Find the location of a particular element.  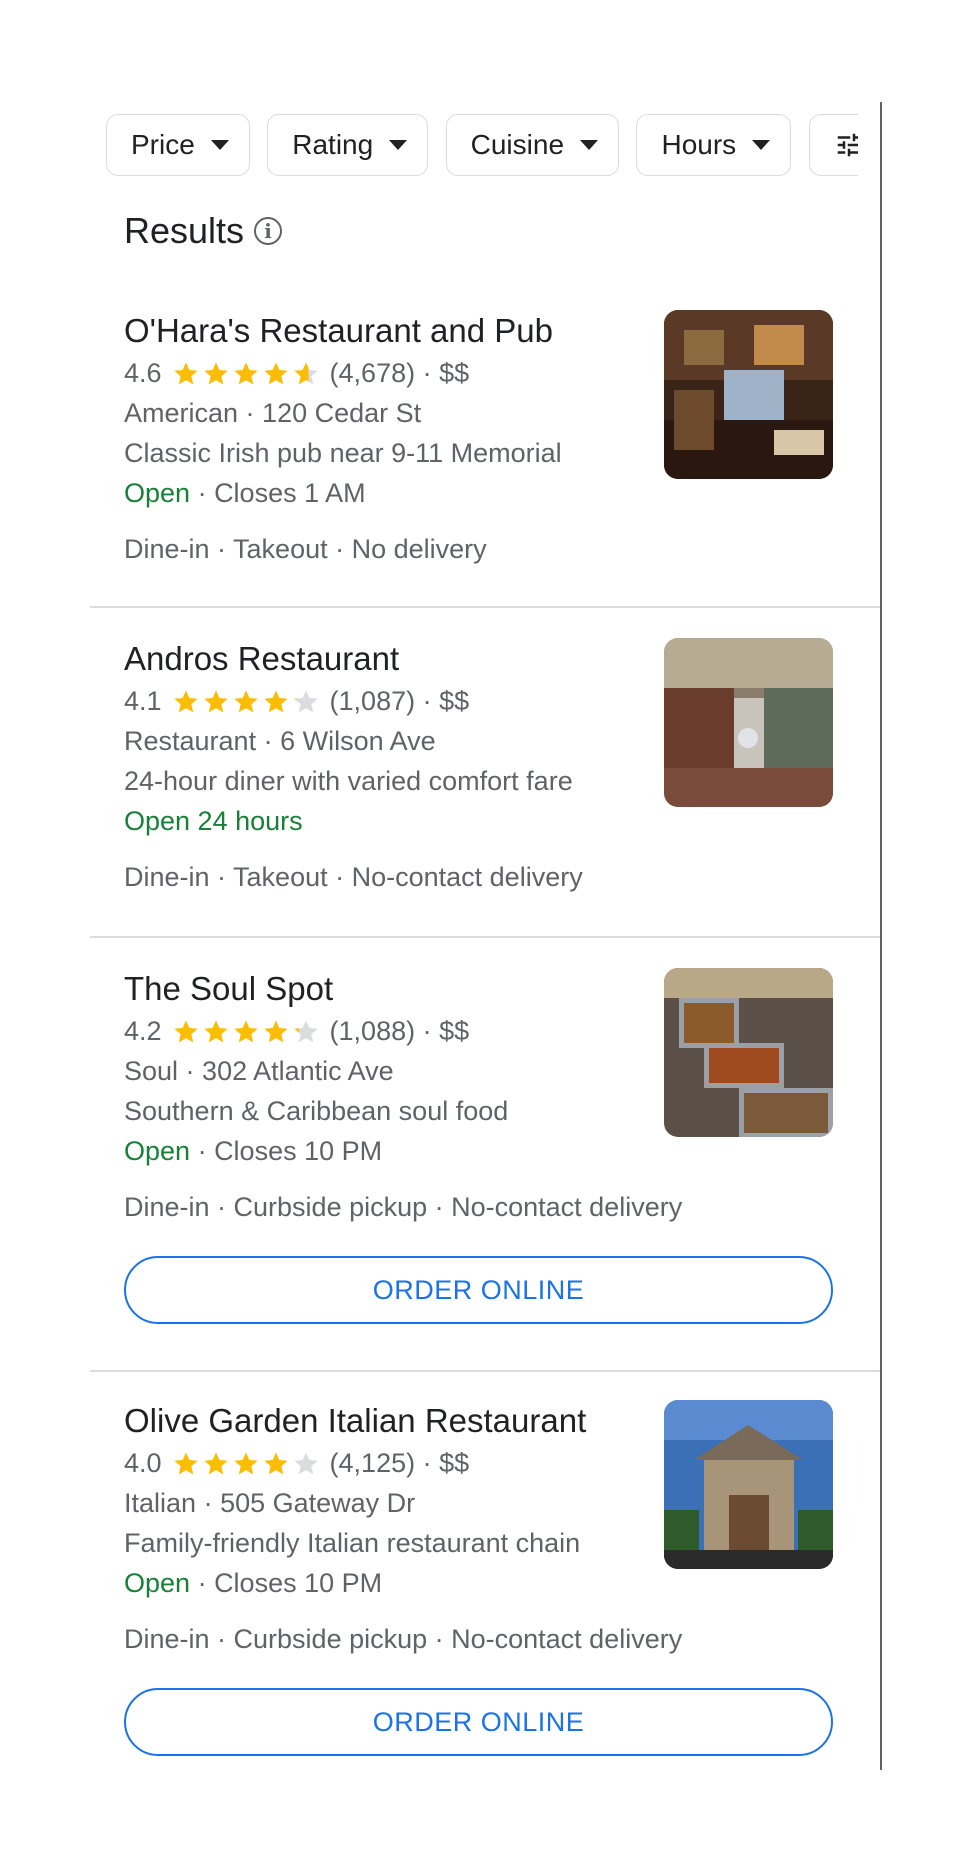

service-options: Dine-in · Takeout · No delivery is located at coordinates (305, 549).